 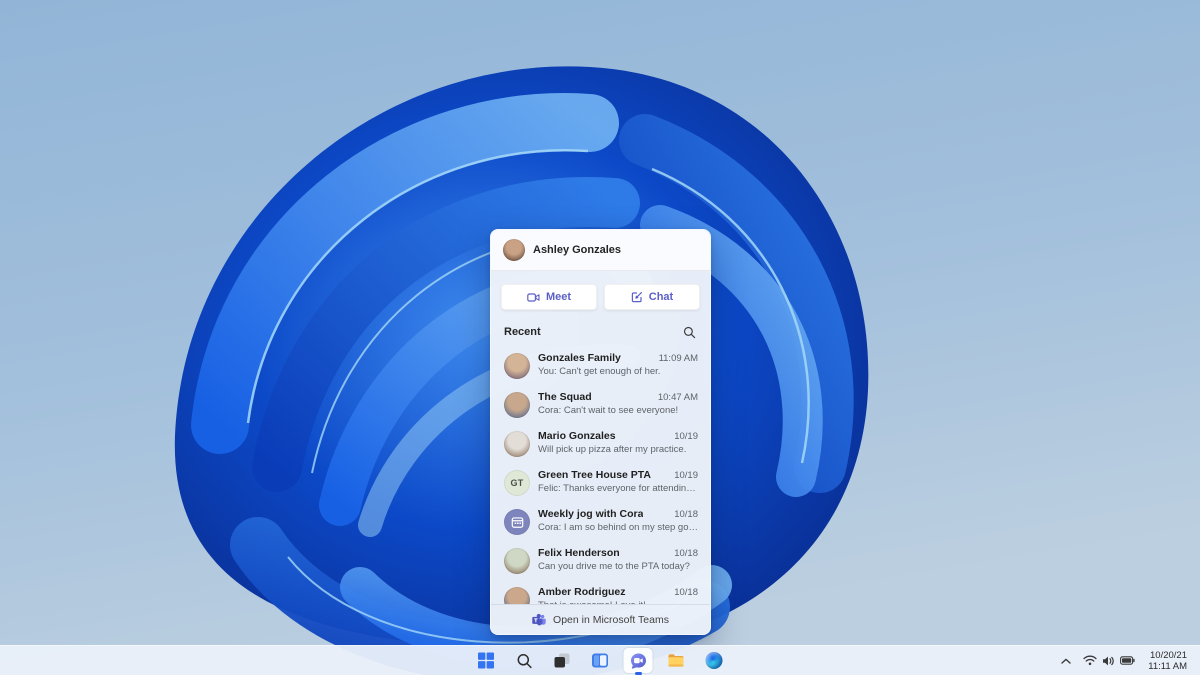 I want to click on tray-status-button, so click(x=1109, y=660).